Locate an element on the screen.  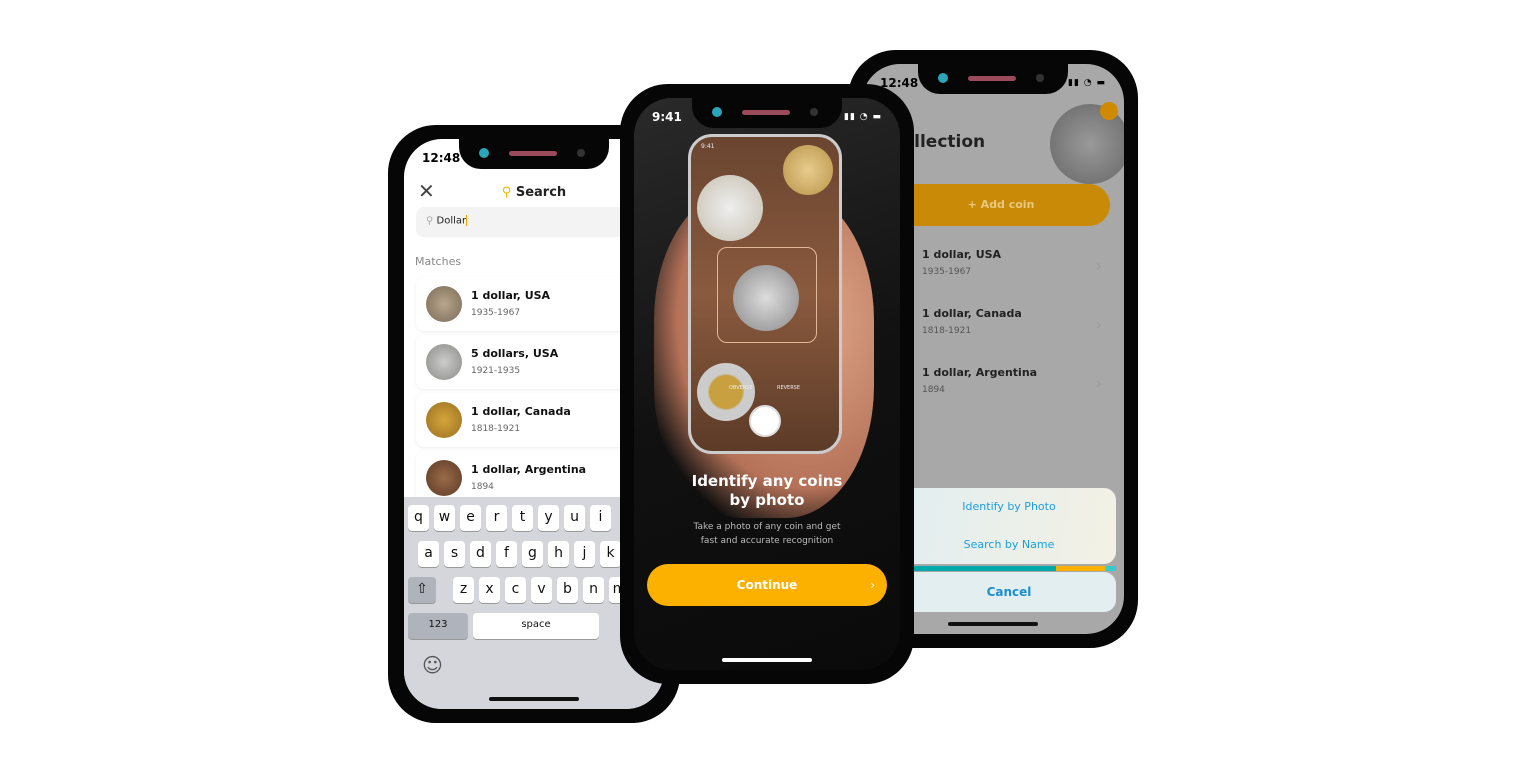
key: b is located at coordinates (567, 590).